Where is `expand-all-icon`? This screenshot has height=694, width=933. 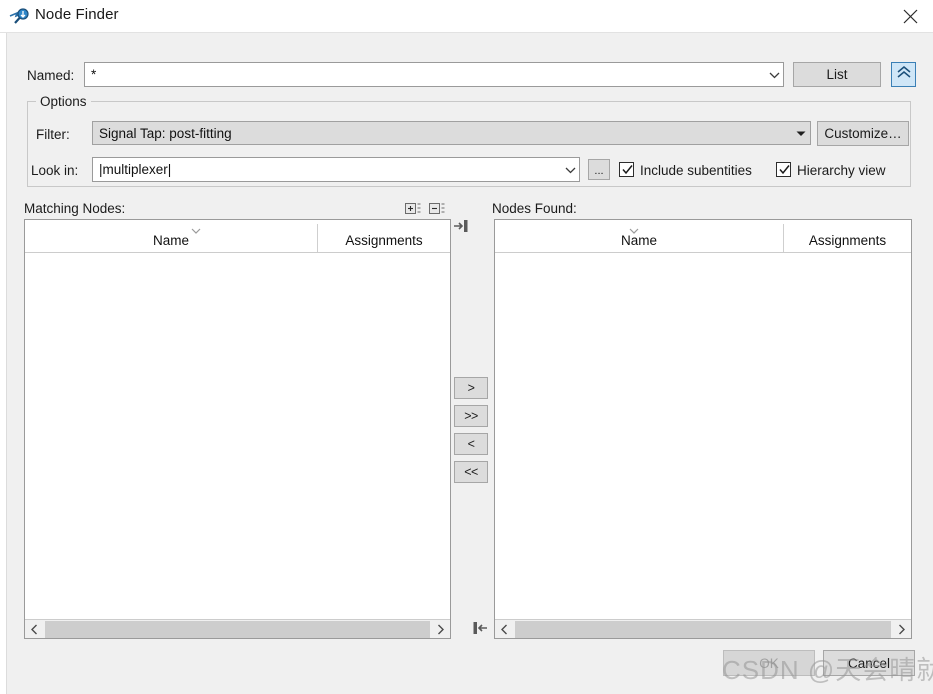
expand-all-icon is located at coordinates (413, 209).